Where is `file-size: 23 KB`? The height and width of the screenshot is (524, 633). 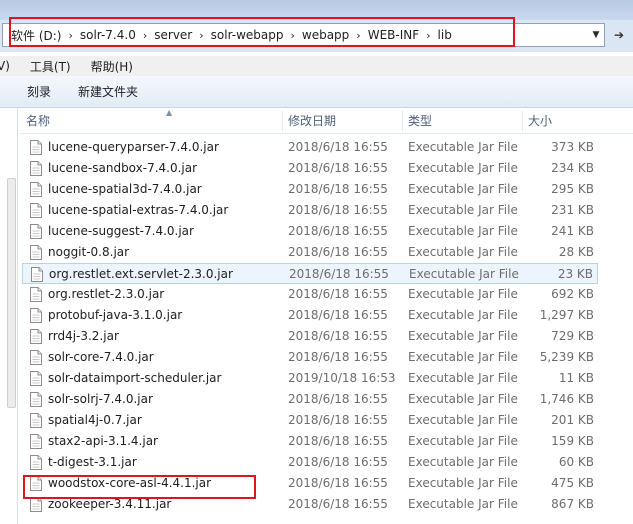
file-size: 23 KB is located at coordinates (575, 274).